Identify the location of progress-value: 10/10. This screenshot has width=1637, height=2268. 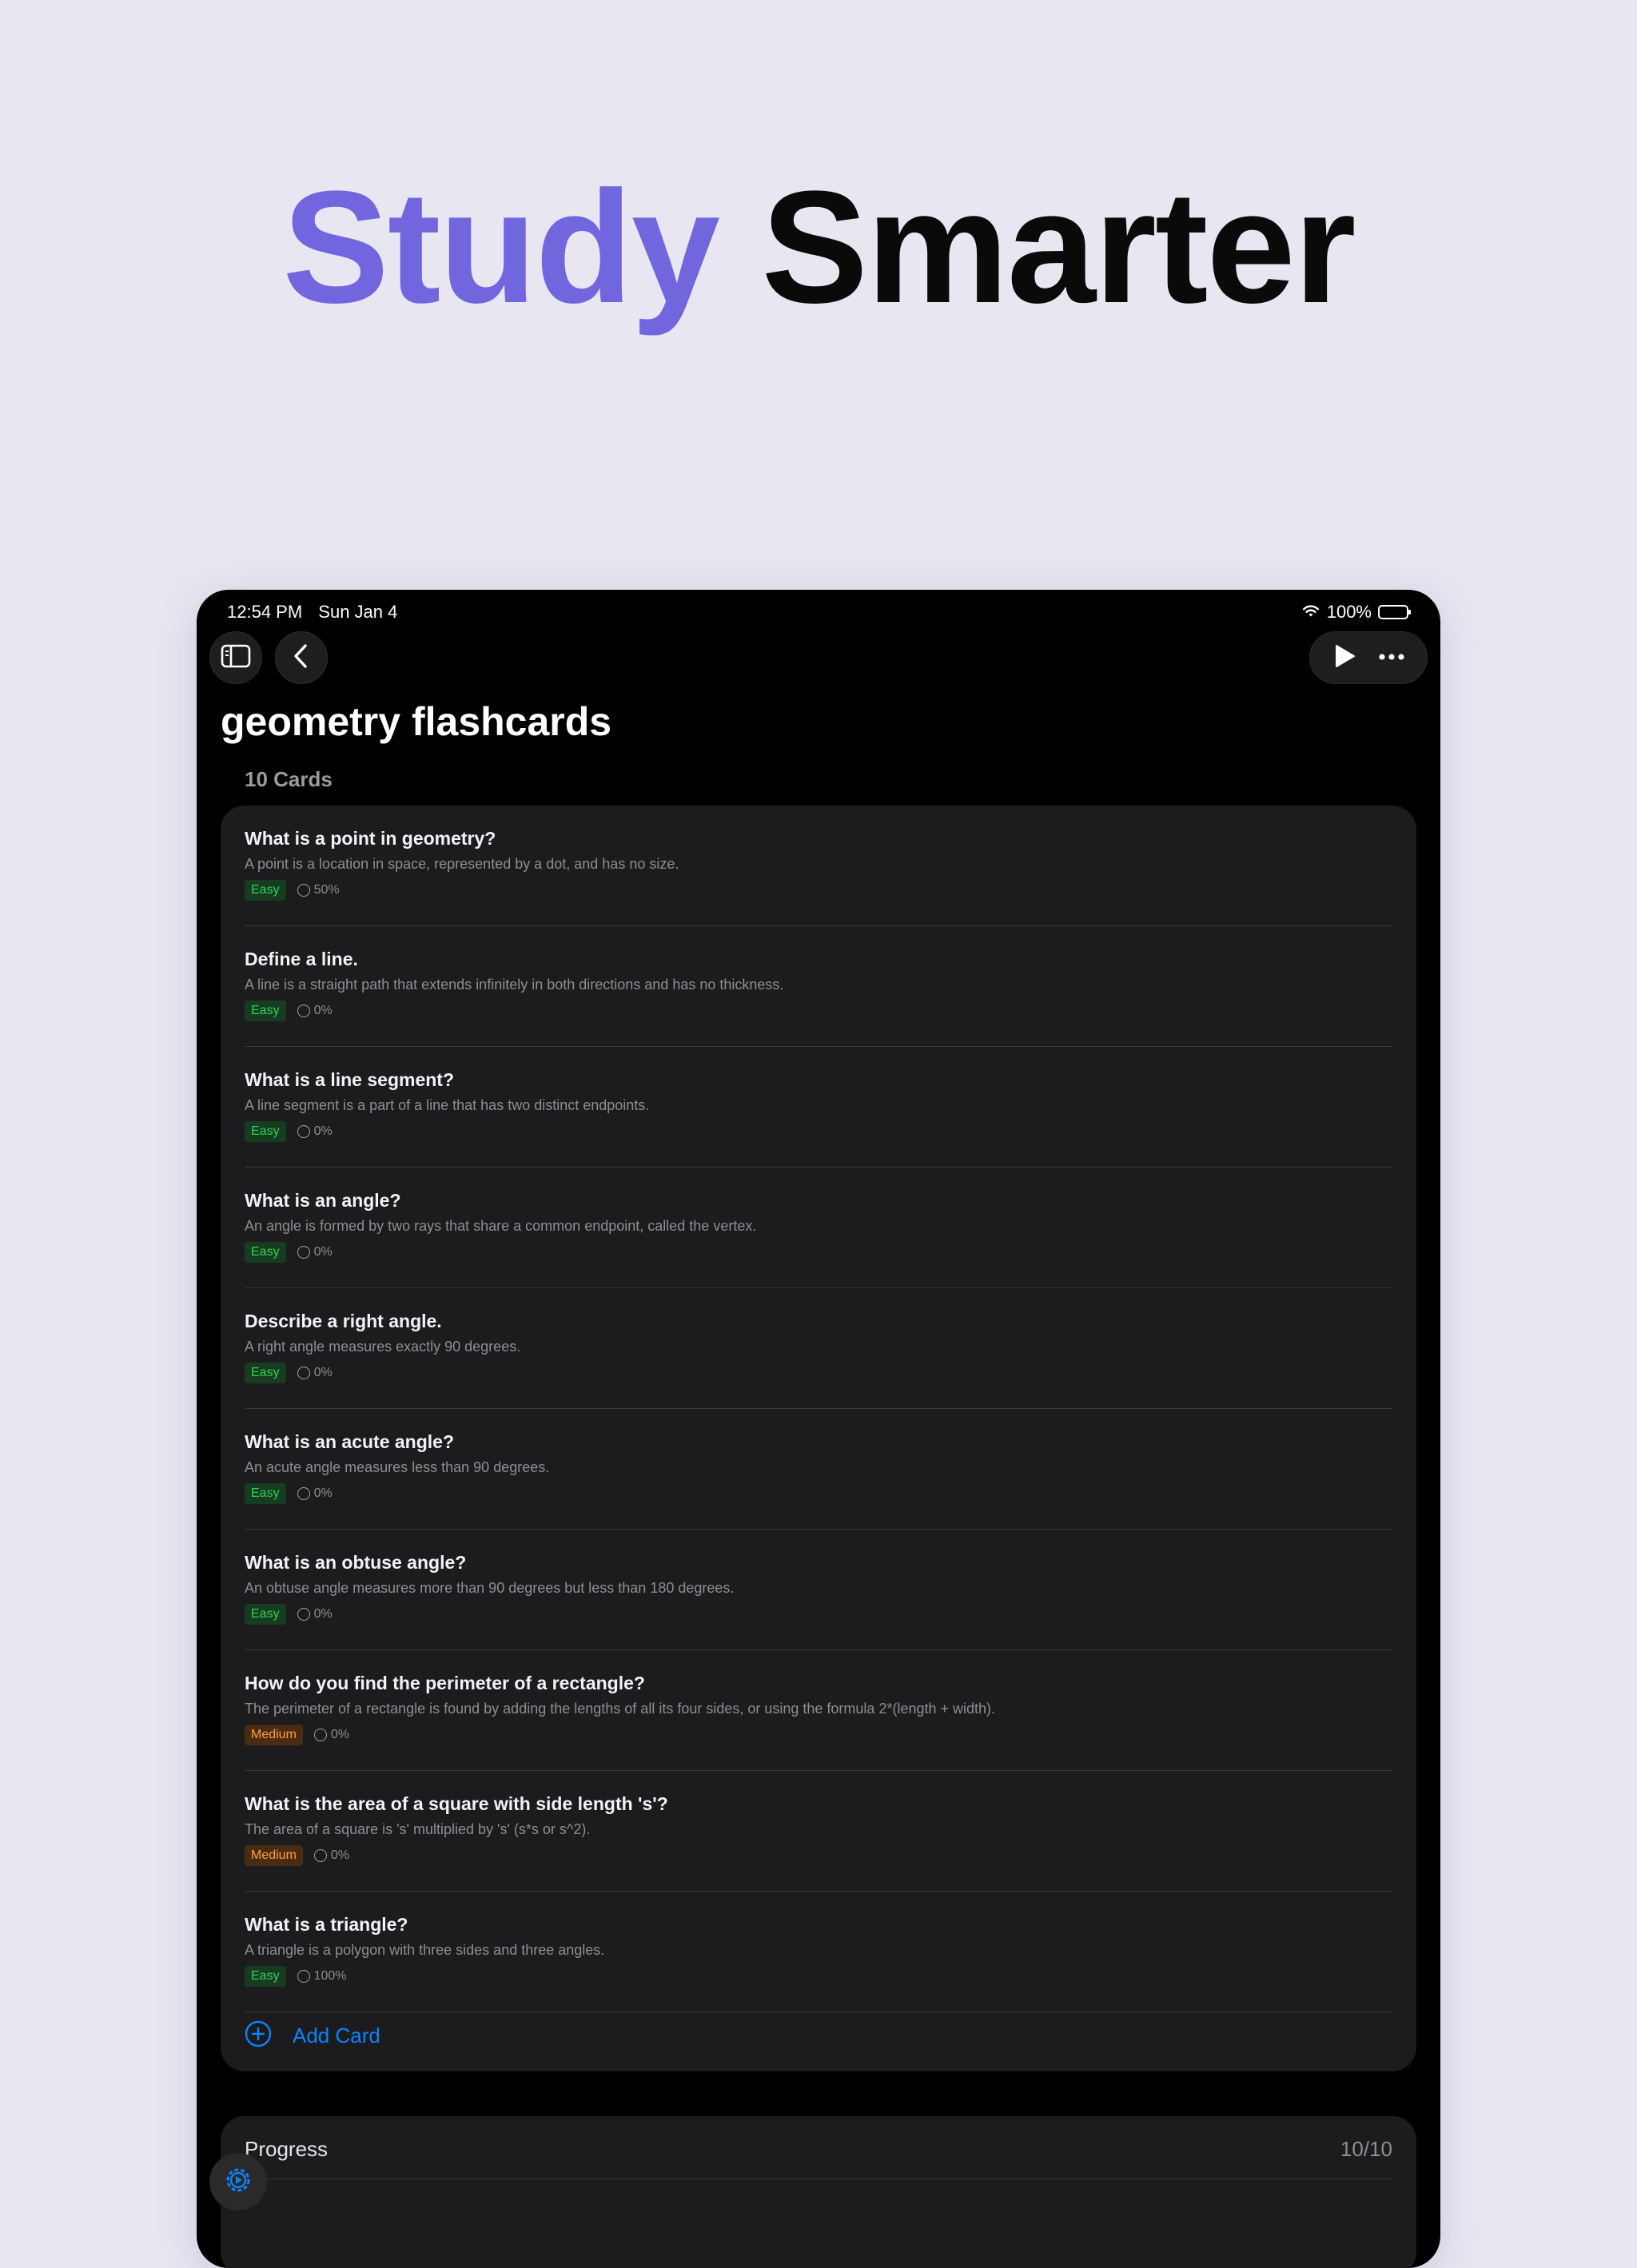
(1366, 2149).